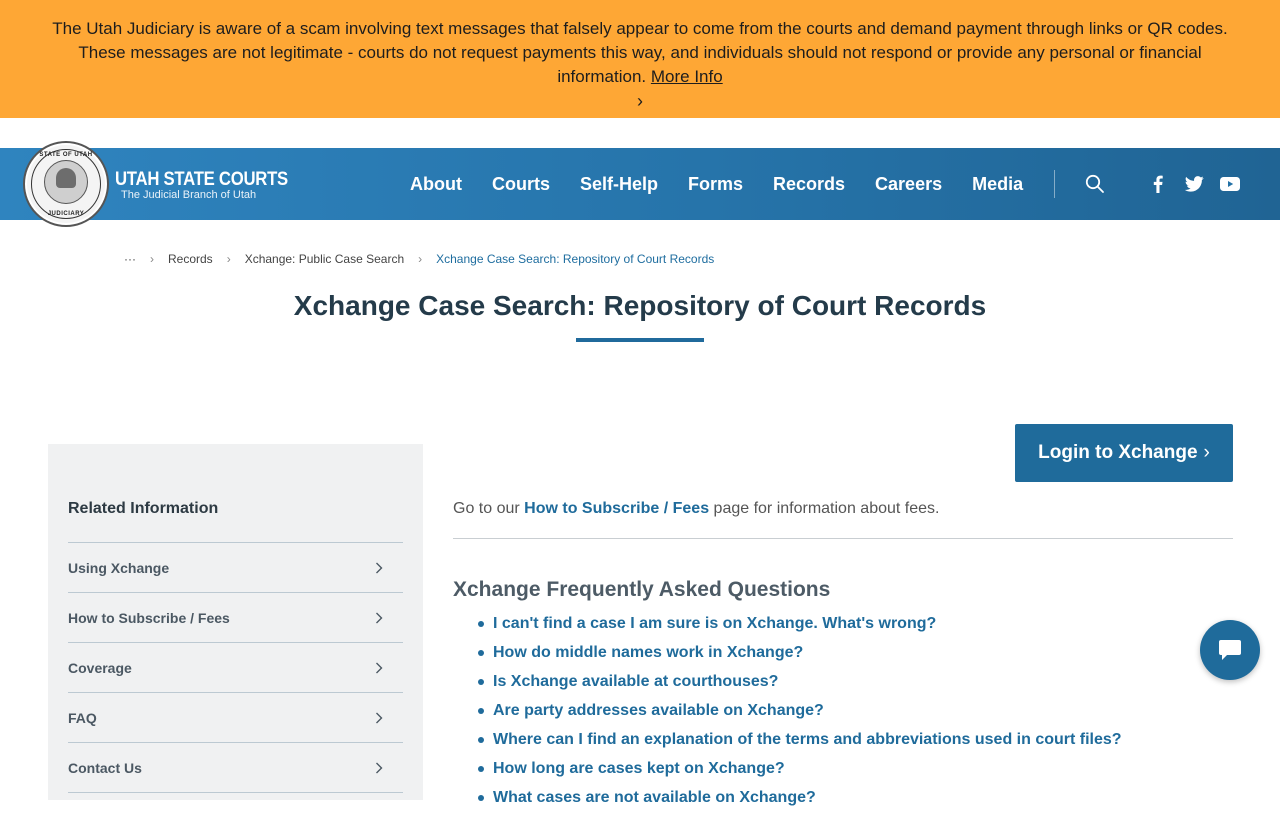 Image resolution: width=1280 pixels, height=817 pixels. Describe the element at coordinates (715, 184) in the screenshot. I see `nav-item-forms: Forms` at that location.